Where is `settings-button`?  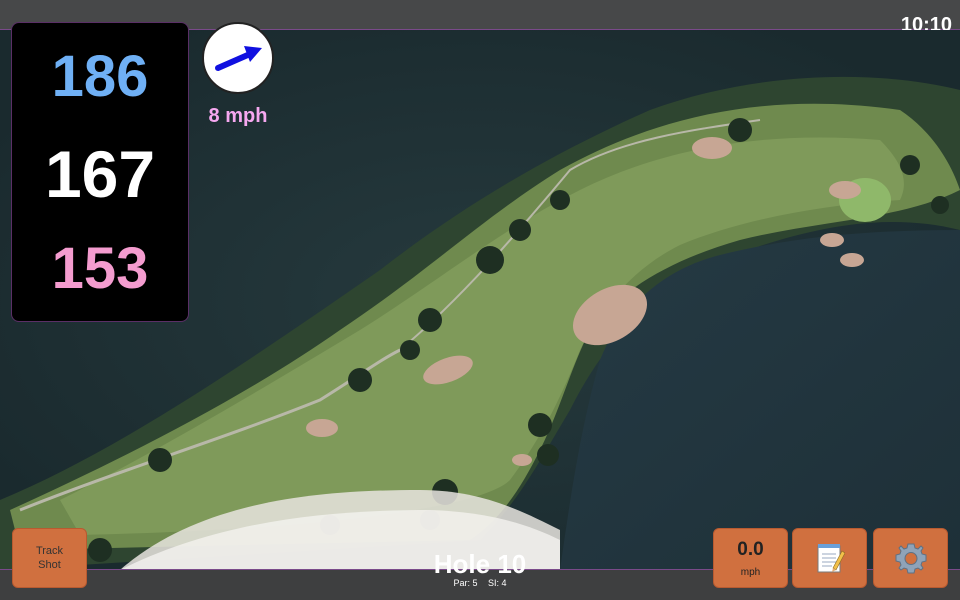 settings-button is located at coordinates (910, 558).